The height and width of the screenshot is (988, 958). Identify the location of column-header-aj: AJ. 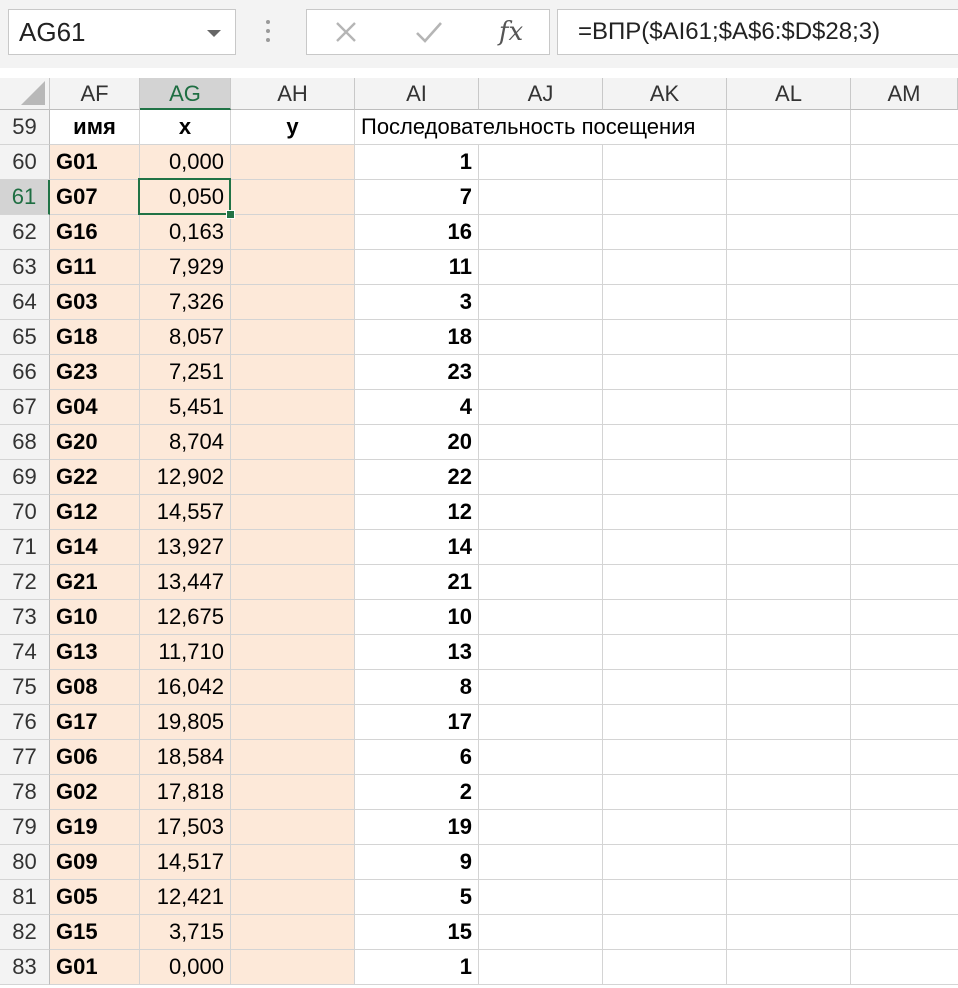
(541, 94).